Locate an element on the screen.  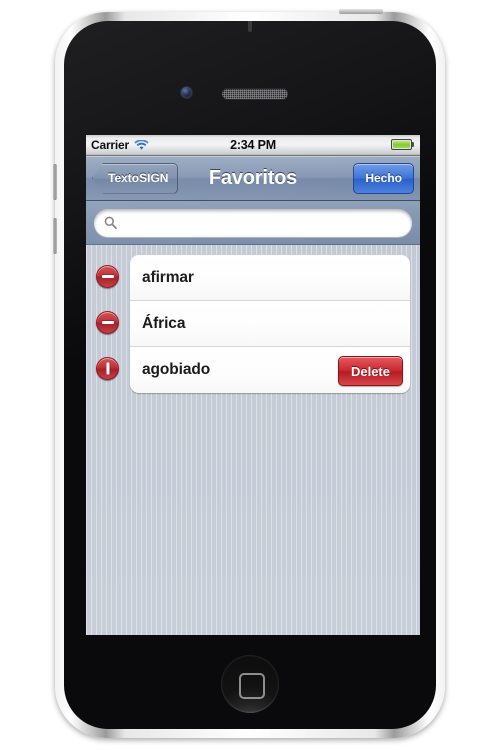
done-button-label: Hecho is located at coordinates (383, 178).